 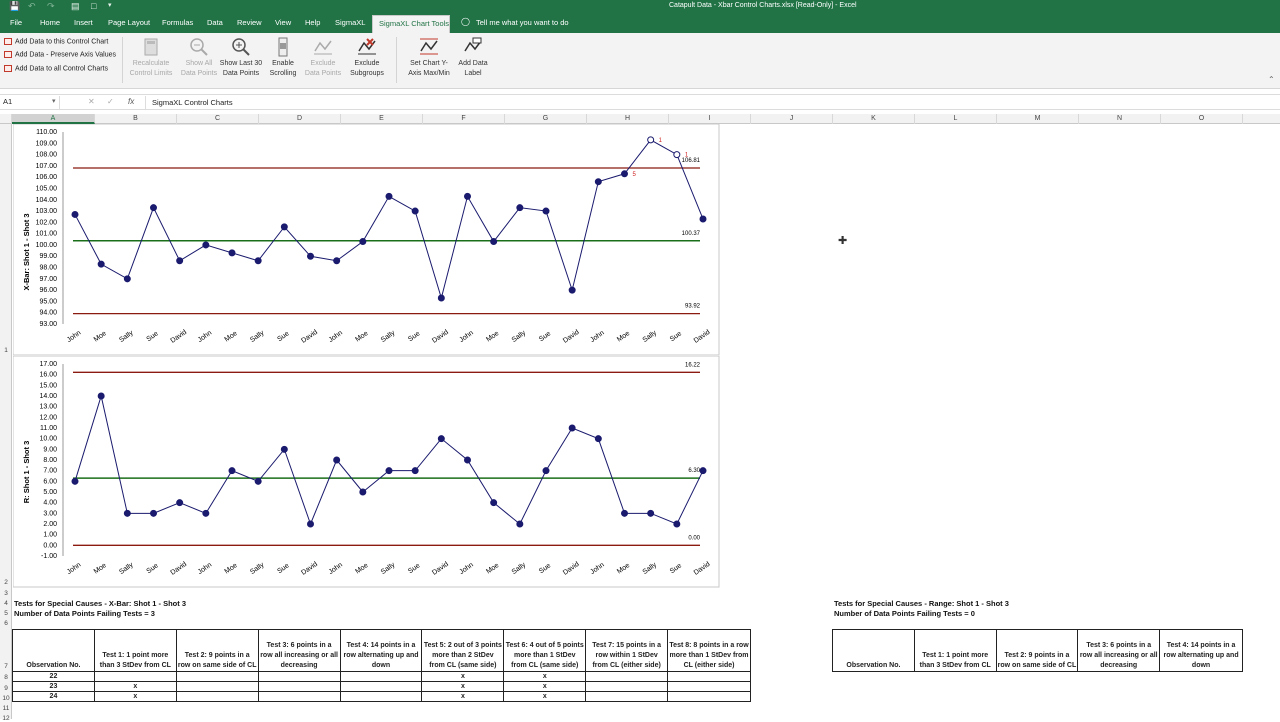 What do you see at coordinates (1038, 119) in the screenshot?
I see `column-header-m: M` at bounding box center [1038, 119].